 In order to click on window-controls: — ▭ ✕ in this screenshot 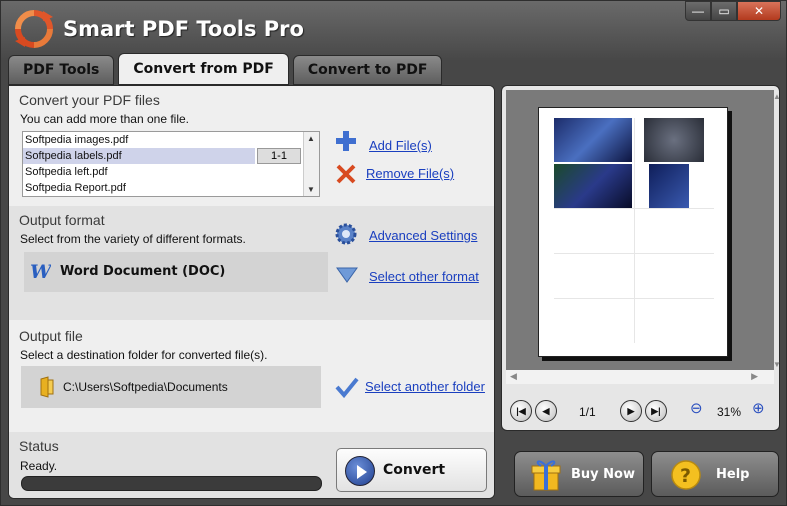, I will do `click(733, 11)`.